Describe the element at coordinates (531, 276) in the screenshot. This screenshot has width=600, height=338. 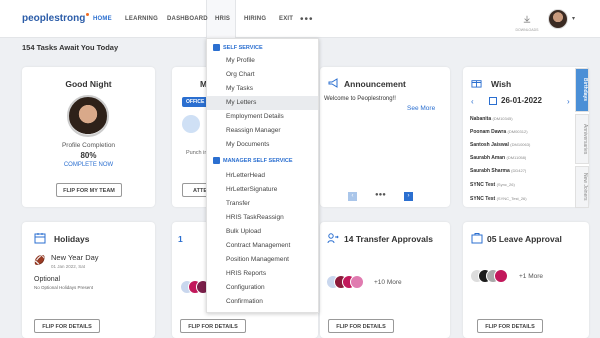
I see `leave-more-count: +1 More` at that location.